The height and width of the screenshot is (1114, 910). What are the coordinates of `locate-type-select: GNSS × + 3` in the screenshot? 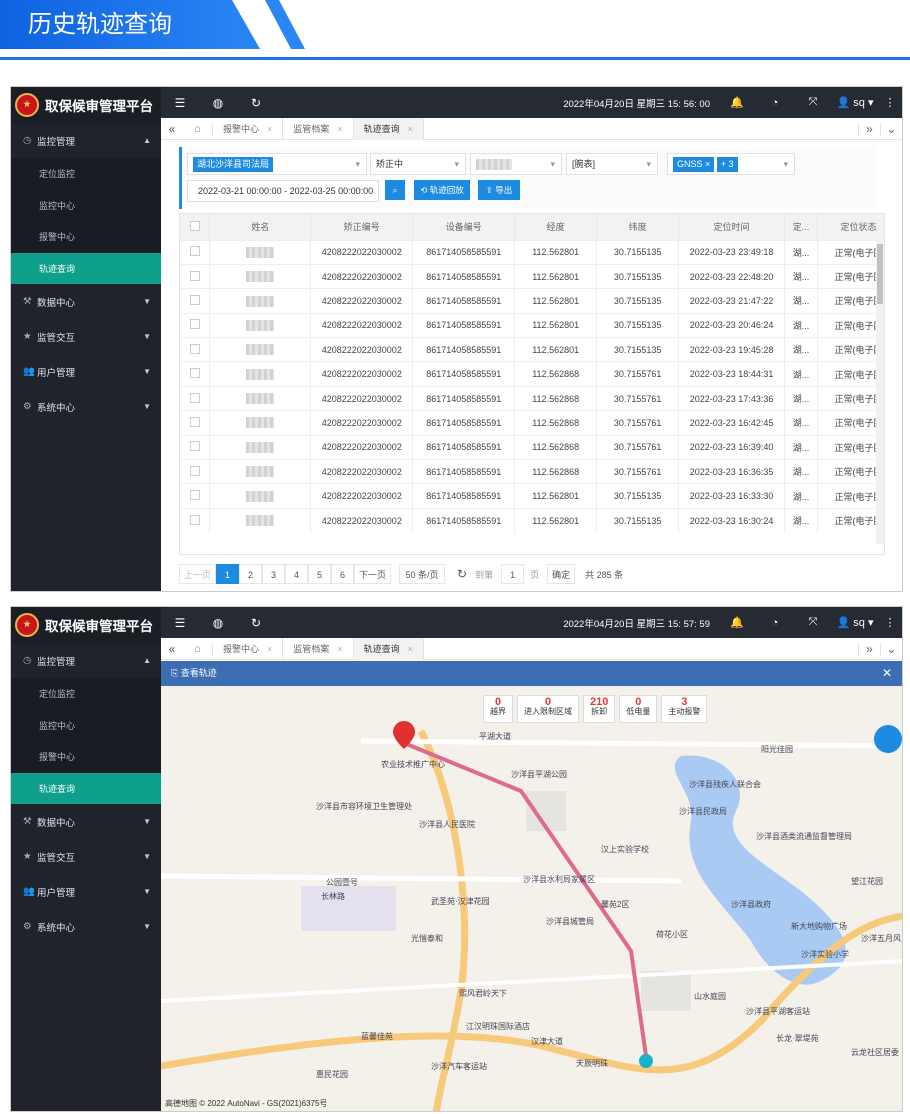 It's located at (731, 164).